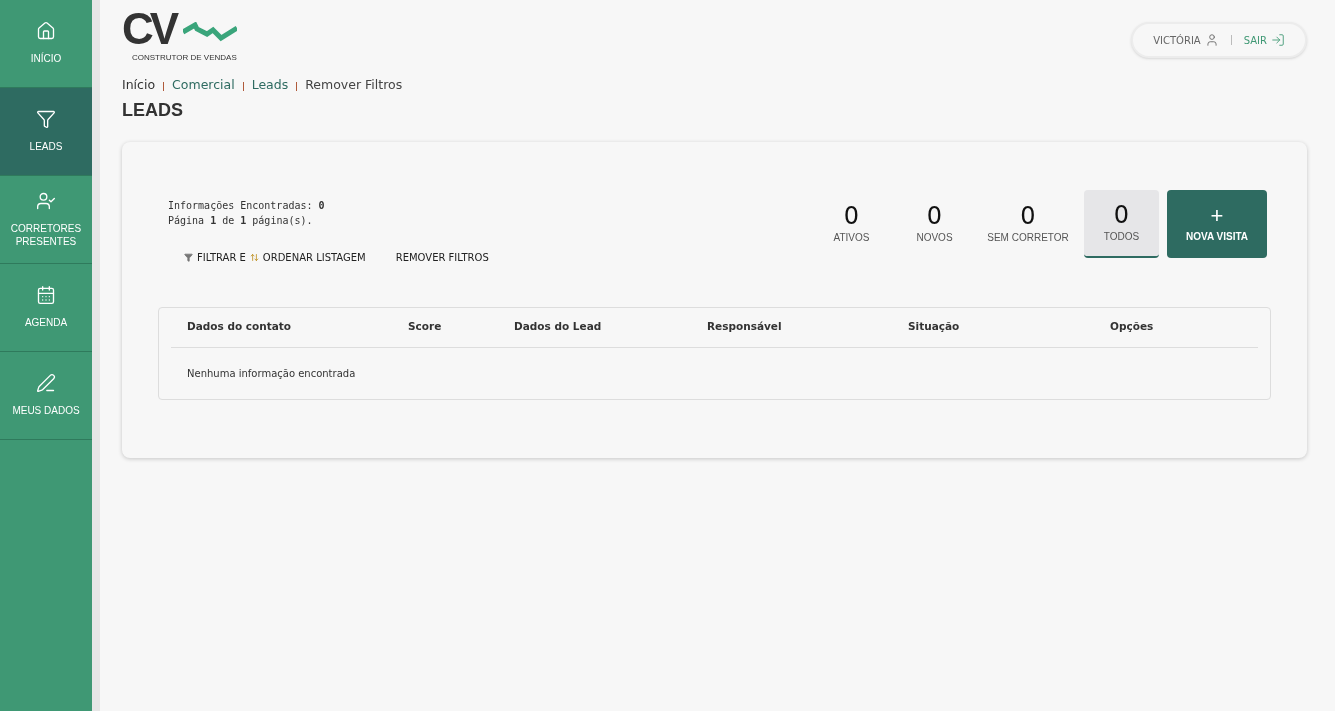  I want to click on breadcrumb-link: Remover Filtros, so click(354, 85).